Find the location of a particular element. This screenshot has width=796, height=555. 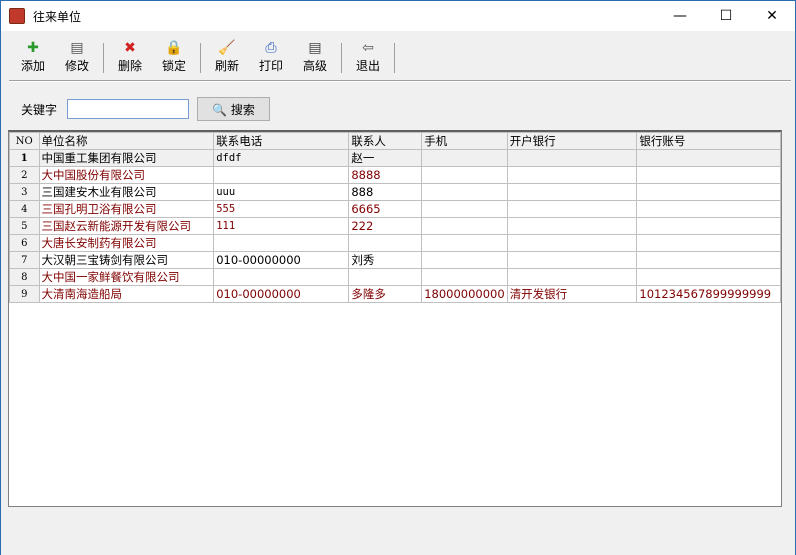

cell-name: 大汉朝三宝铸剑有限公司 is located at coordinates (126, 260).